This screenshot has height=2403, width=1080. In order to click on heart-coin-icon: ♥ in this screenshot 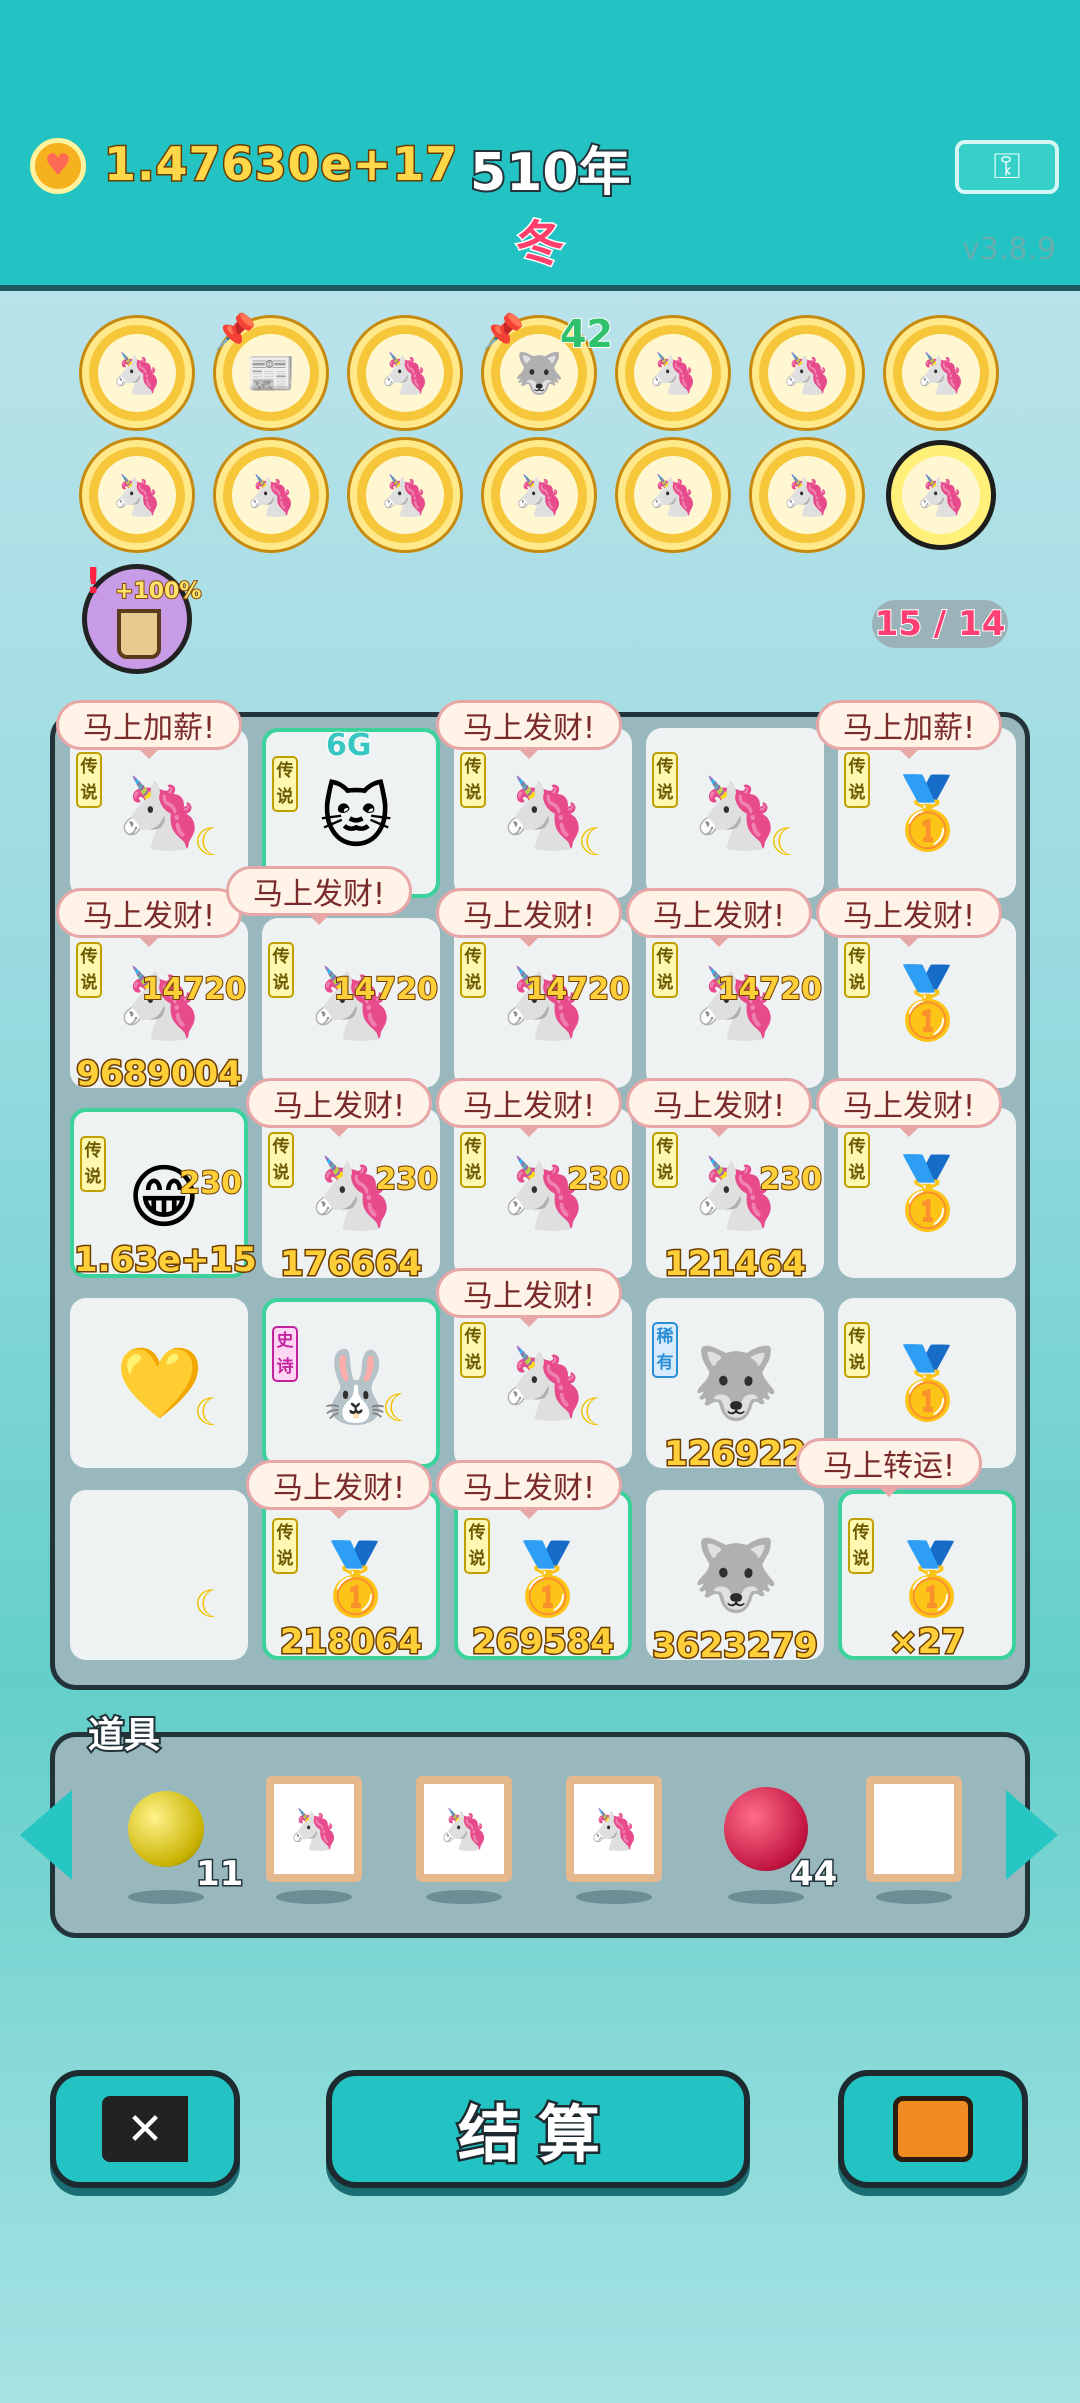, I will do `click(58, 166)`.